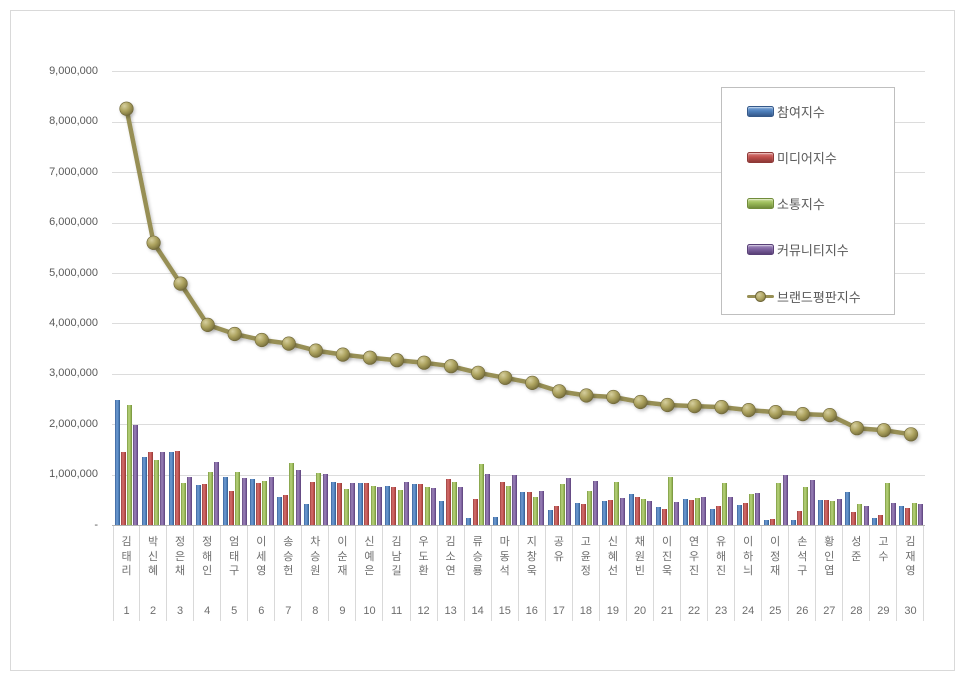  I want to click on bar-소통지수-rank3, so click(184, 504).